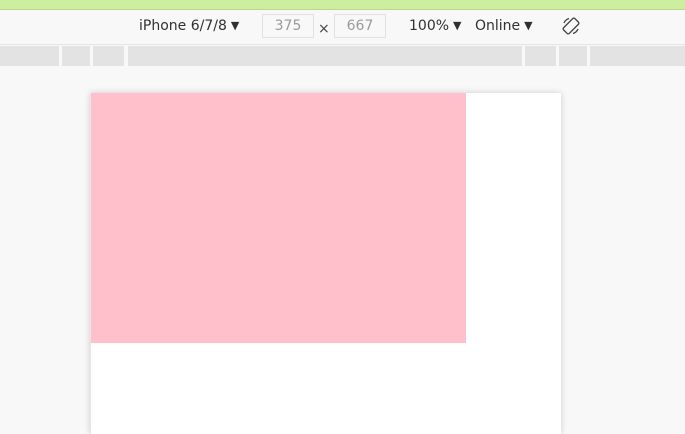 The width and height of the screenshot is (685, 434). Describe the element at coordinates (360, 26) in the screenshot. I see `height-input: 667` at that location.